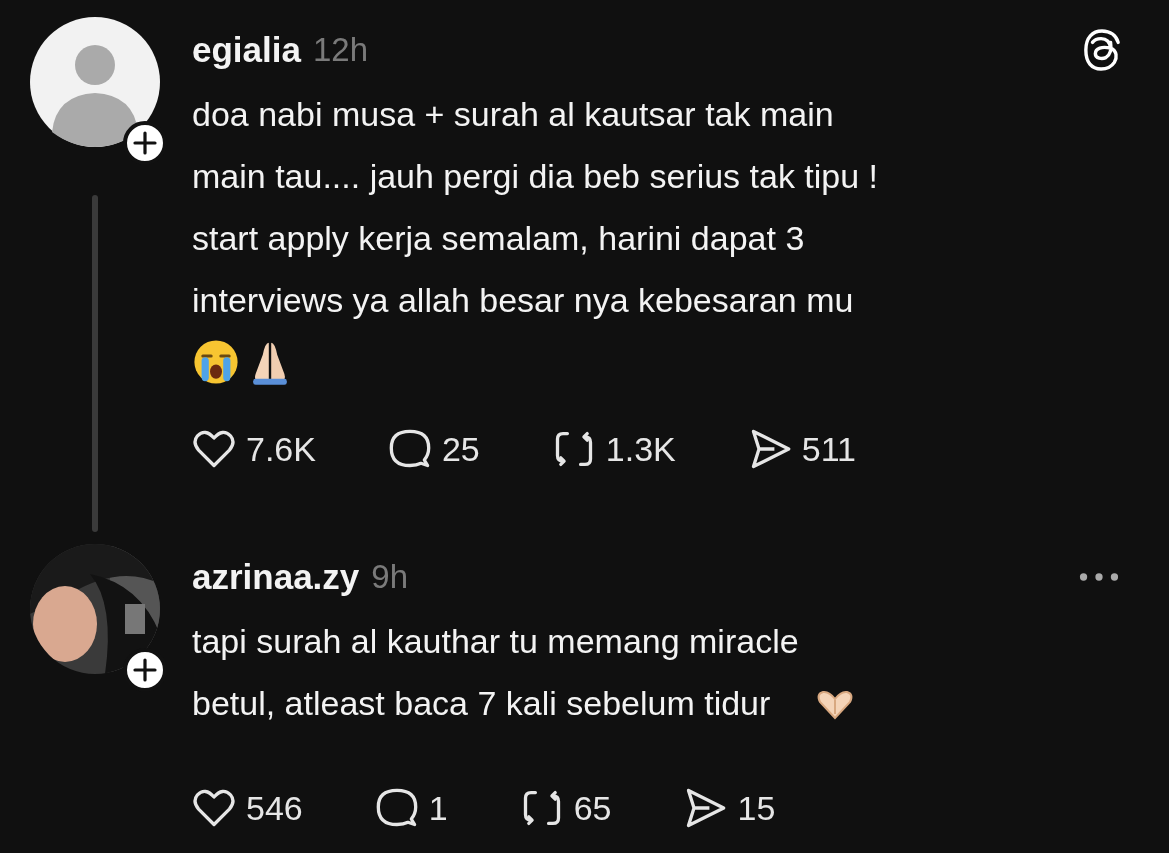 This screenshot has width=1169, height=853. What do you see at coordinates (495, 672) in the screenshot?
I see `post-text: tapi surah al kauthar tu memang miracle betul, atleast baca 7 kali sebelum tidur` at bounding box center [495, 672].